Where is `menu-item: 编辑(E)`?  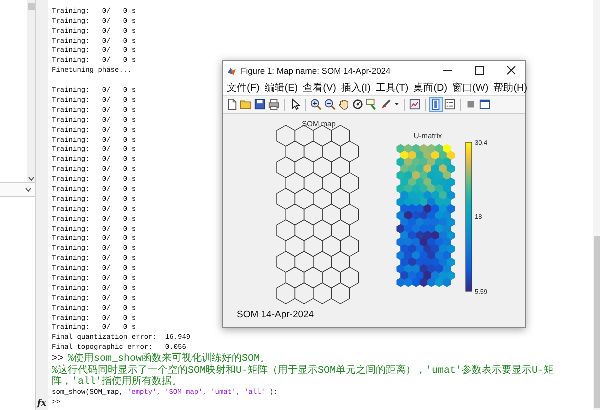
menu-item: 编辑(E) is located at coordinates (281, 87).